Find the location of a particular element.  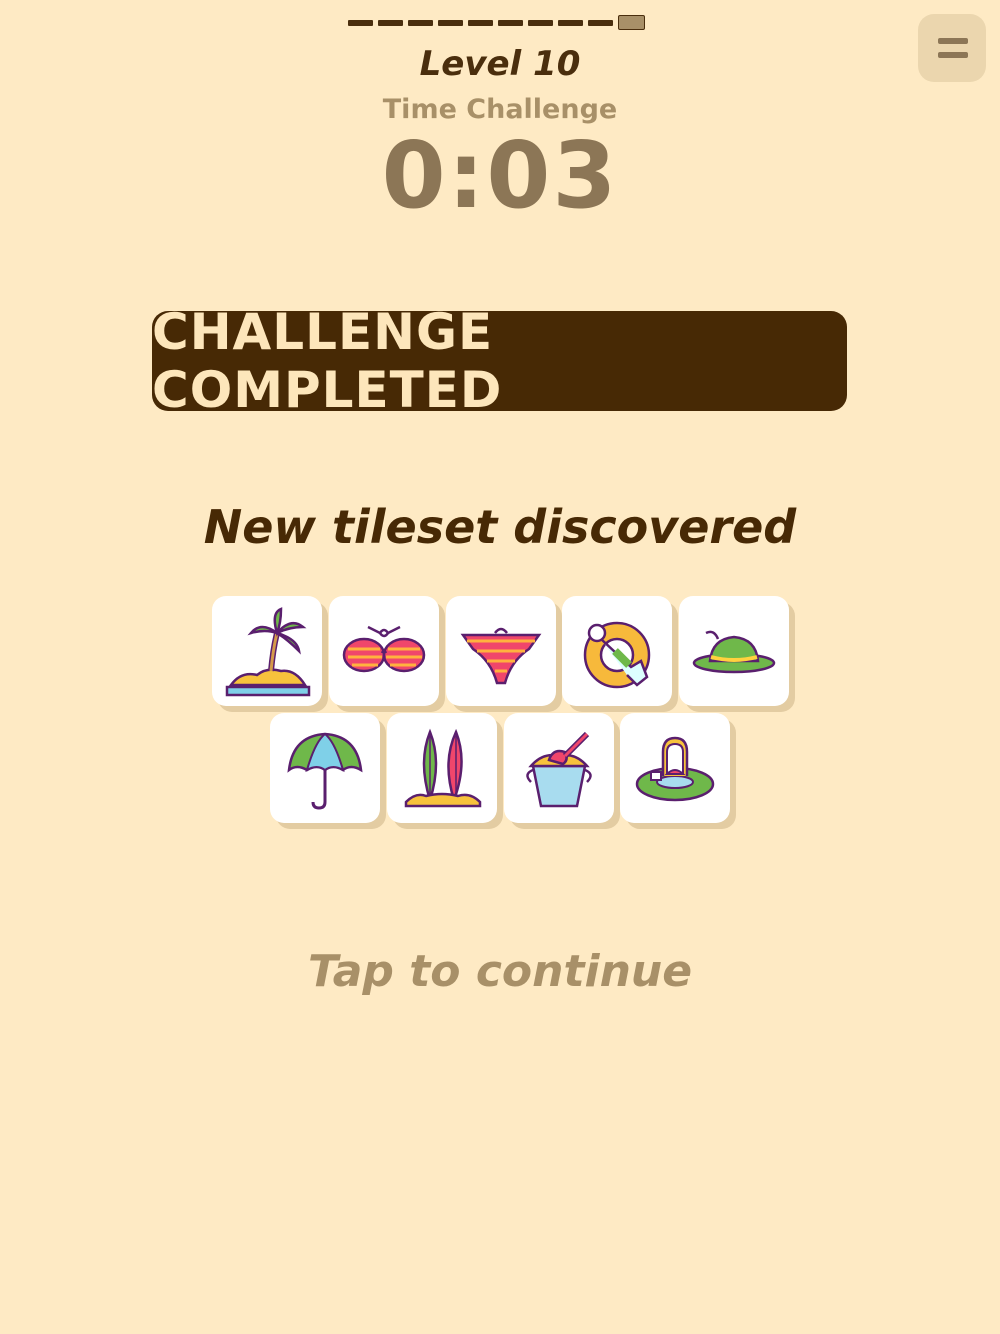

tile-beach-umbrella is located at coordinates (325, 768).